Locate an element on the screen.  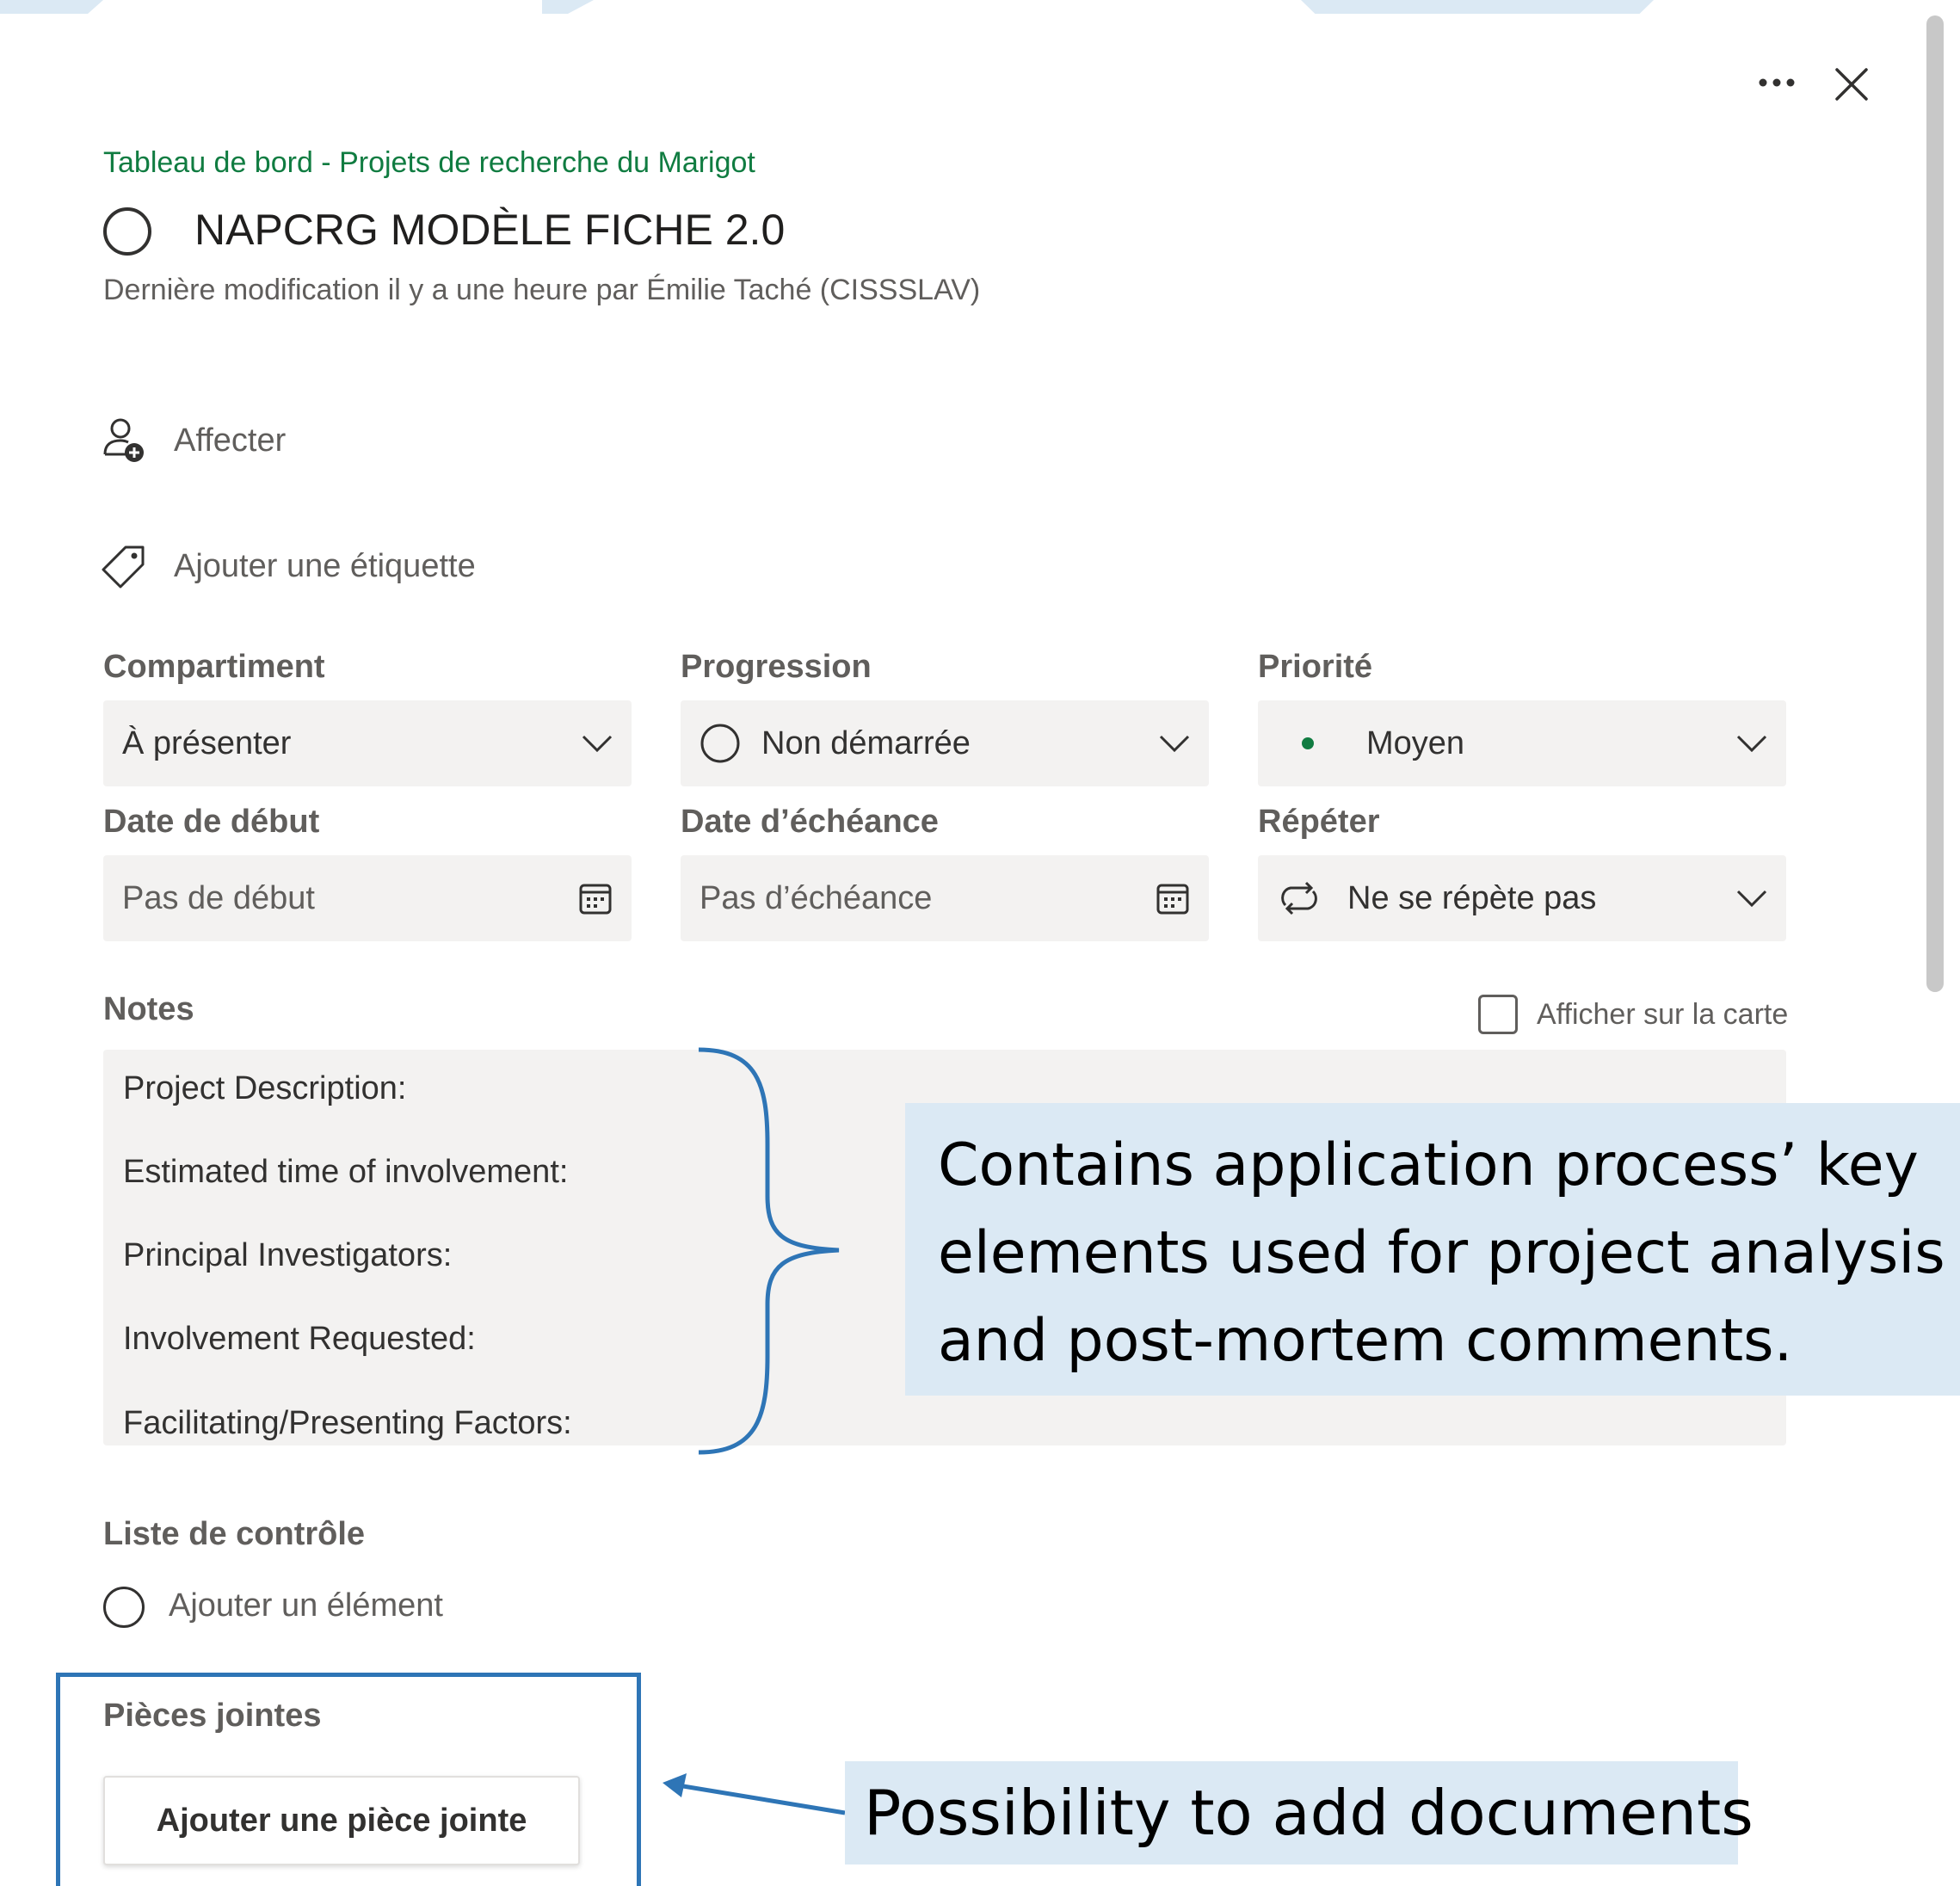
top-decoration-middle is located at coordinates (568, 7).